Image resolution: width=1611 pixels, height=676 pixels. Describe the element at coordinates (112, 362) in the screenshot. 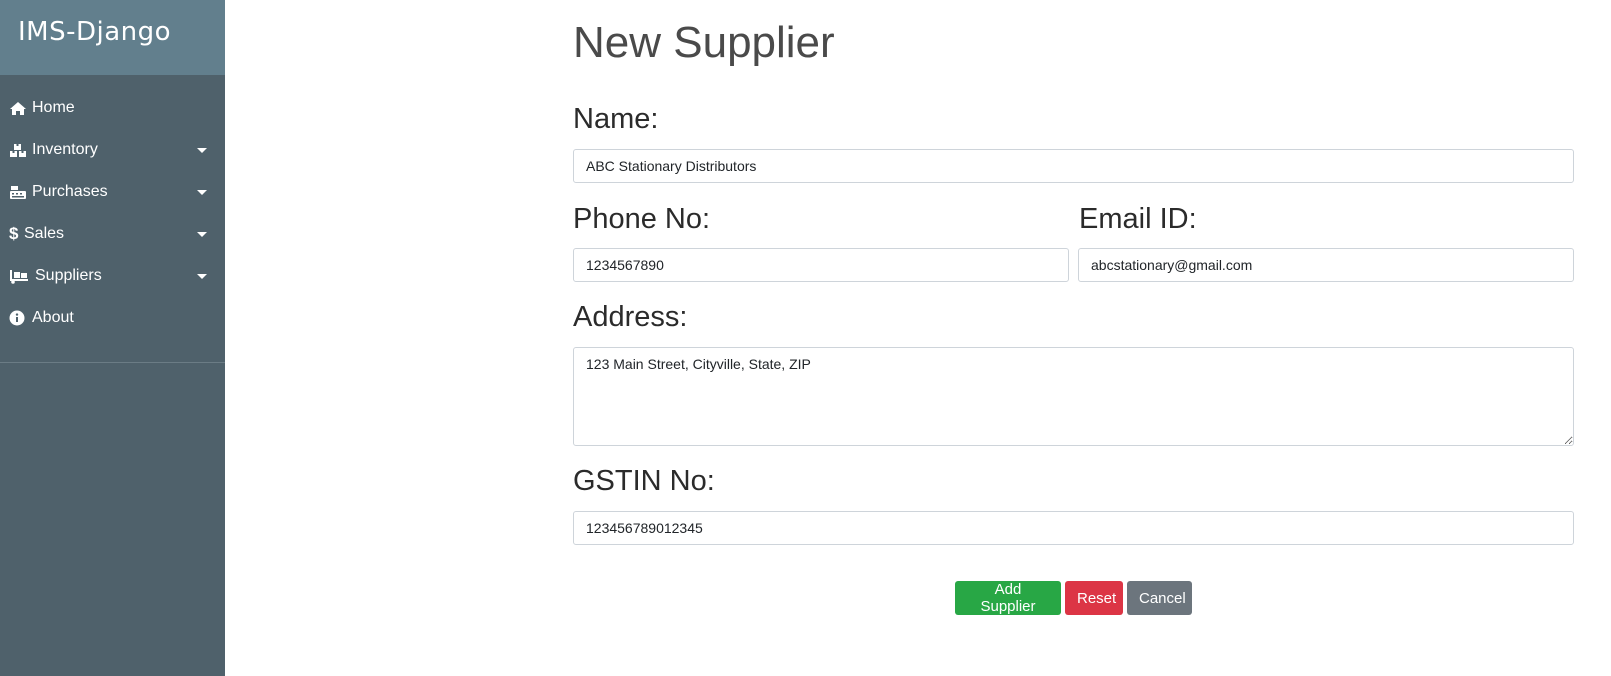

I see `sidebar-divider` at that location.